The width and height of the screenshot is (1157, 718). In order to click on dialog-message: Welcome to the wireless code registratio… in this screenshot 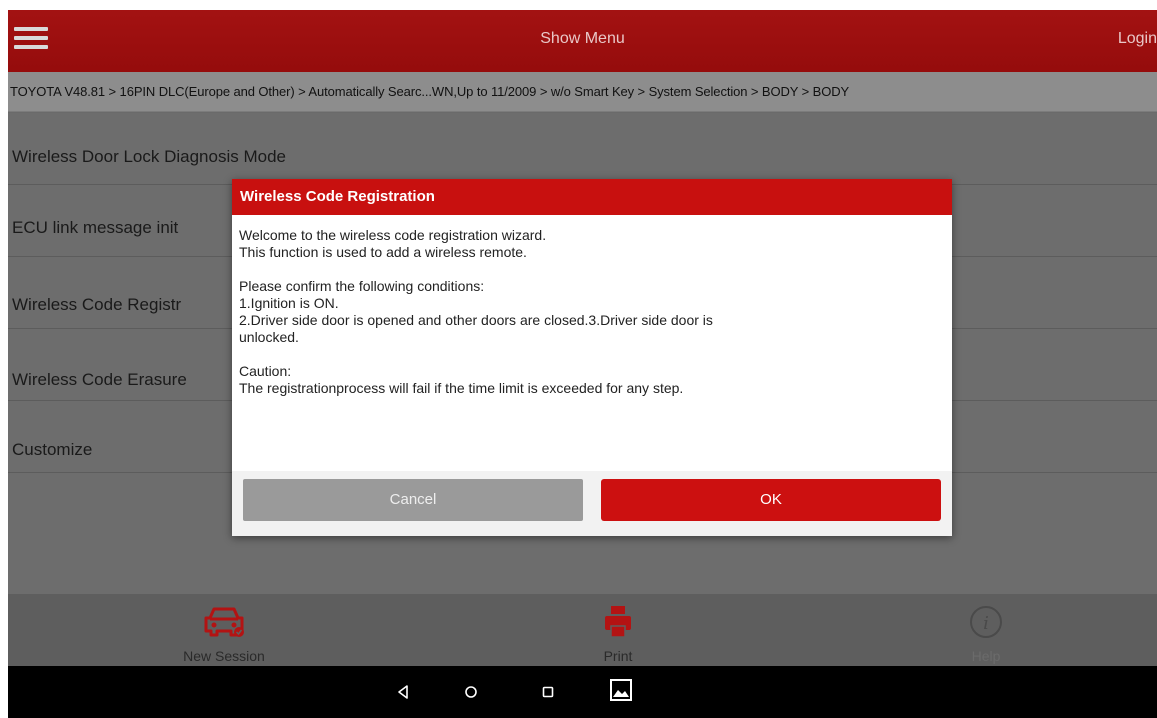, I will do `click(589, 312)`.